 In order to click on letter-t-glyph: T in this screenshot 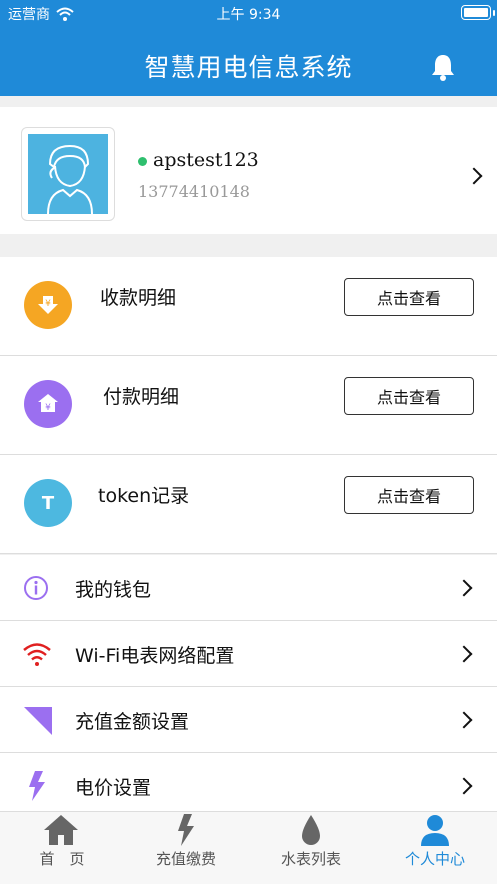, I will do `click(48, 503)`.